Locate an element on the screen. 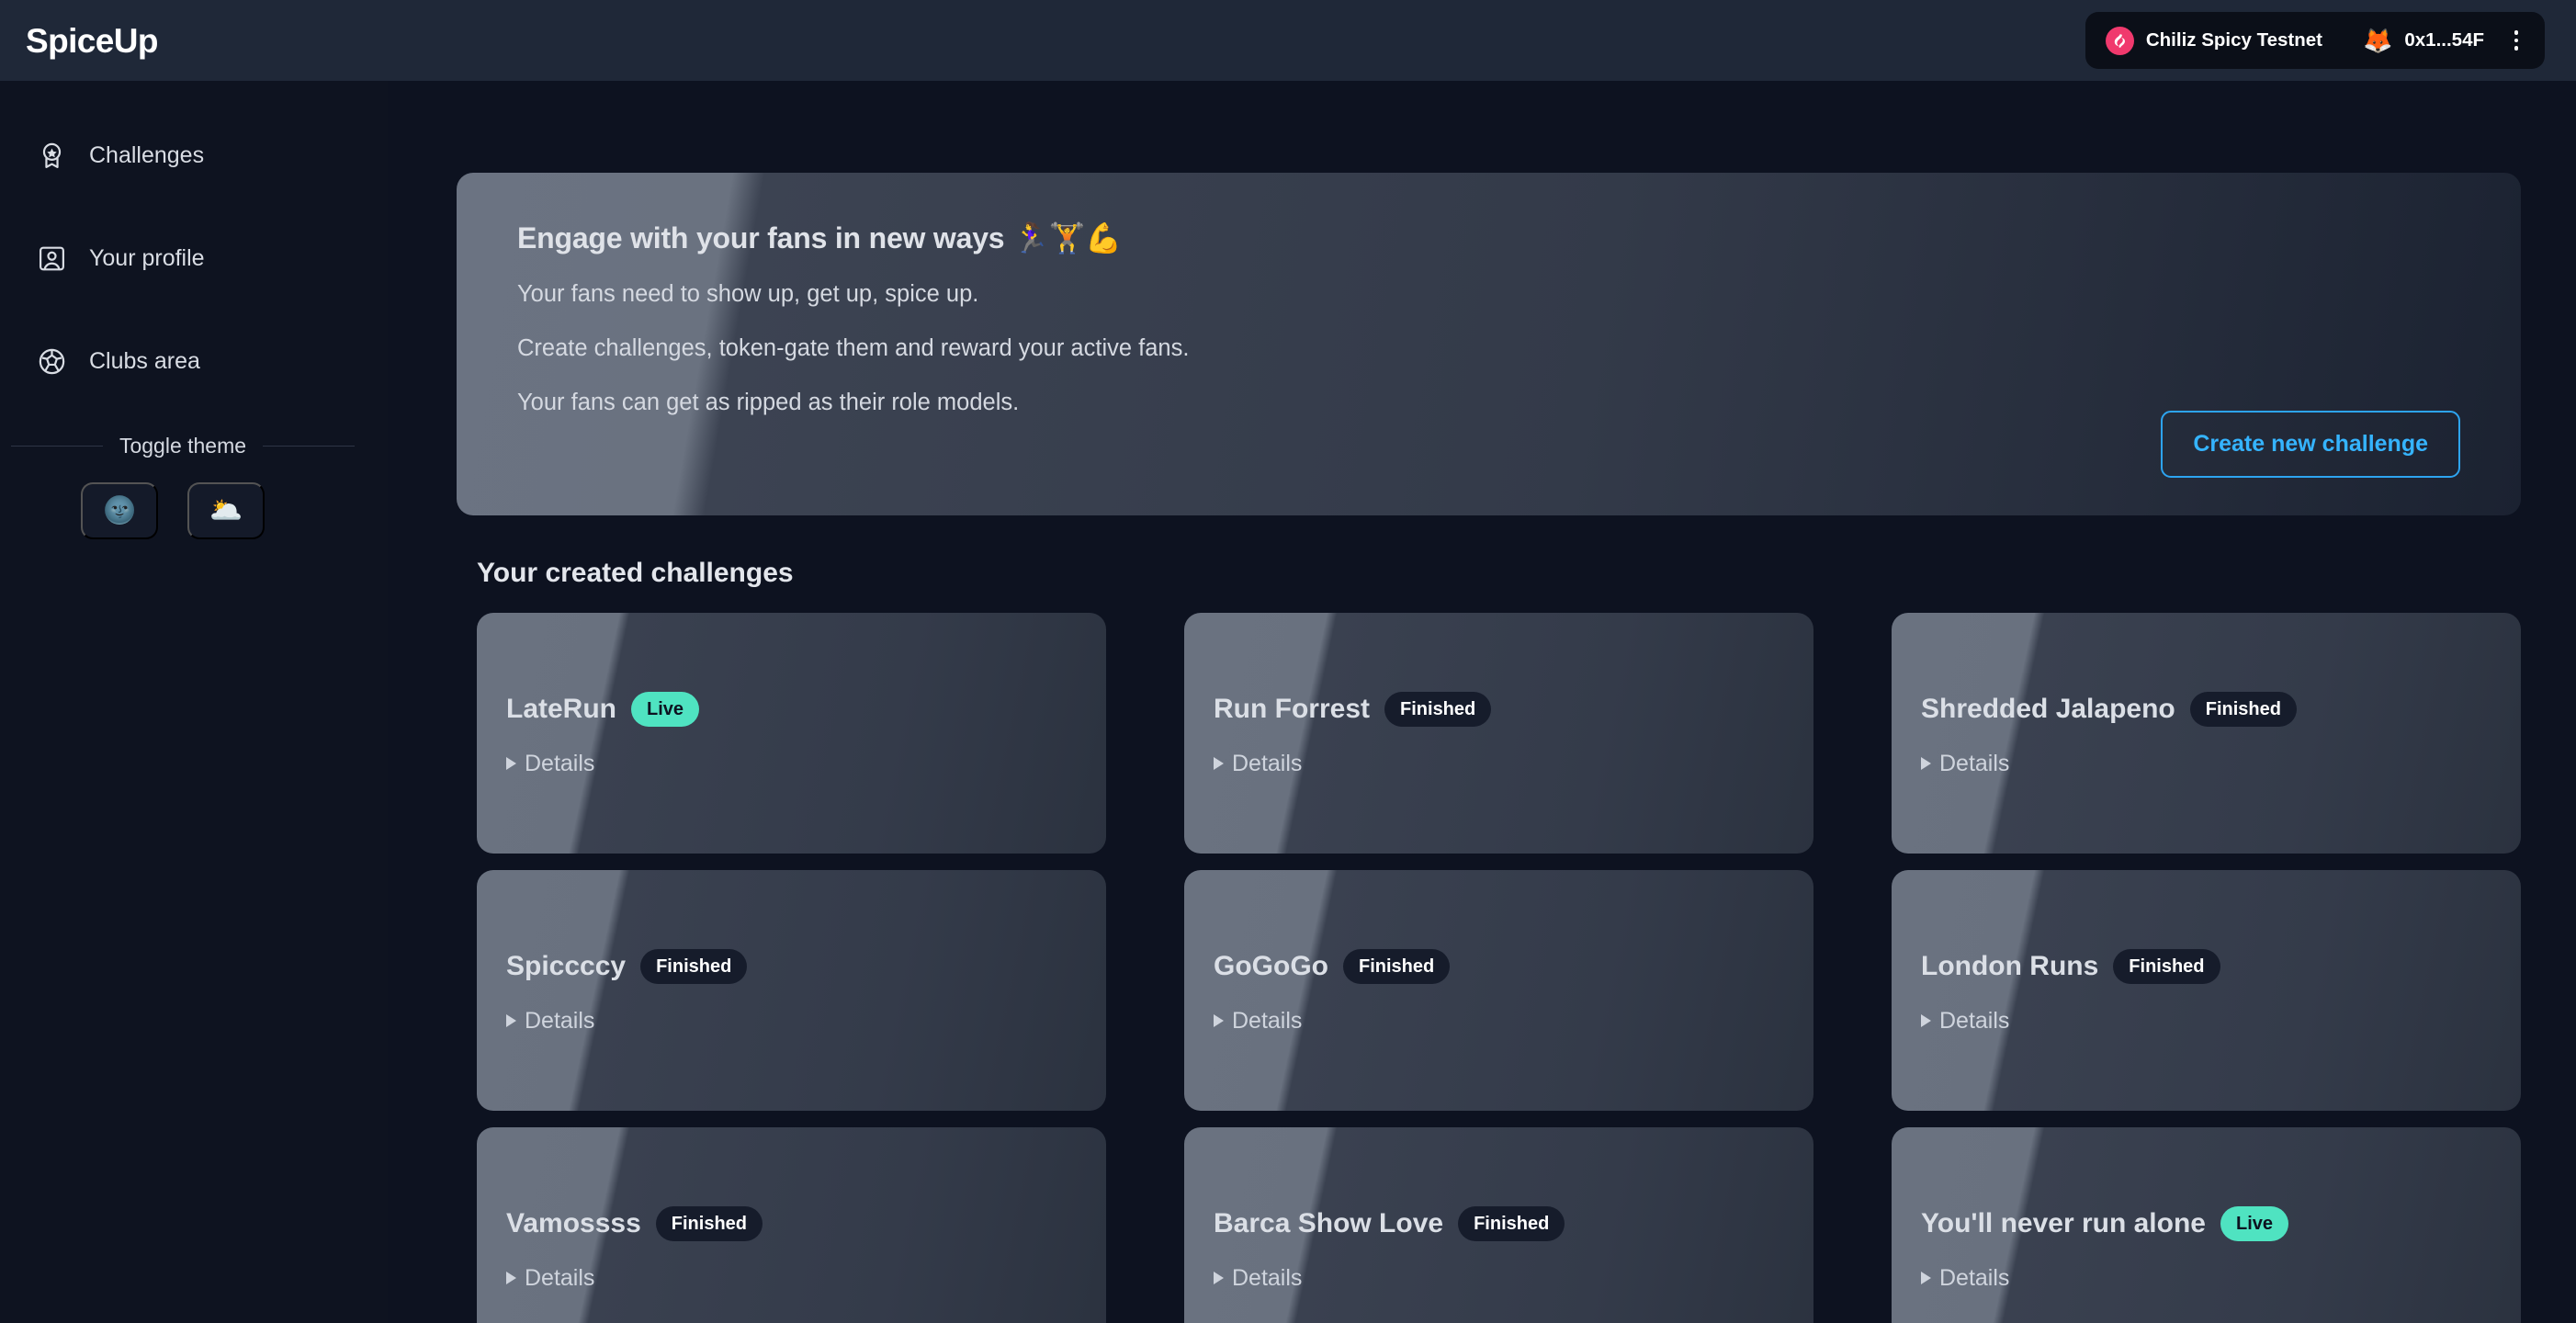  soccer-ball-icon is located at coordinates (52, 362).